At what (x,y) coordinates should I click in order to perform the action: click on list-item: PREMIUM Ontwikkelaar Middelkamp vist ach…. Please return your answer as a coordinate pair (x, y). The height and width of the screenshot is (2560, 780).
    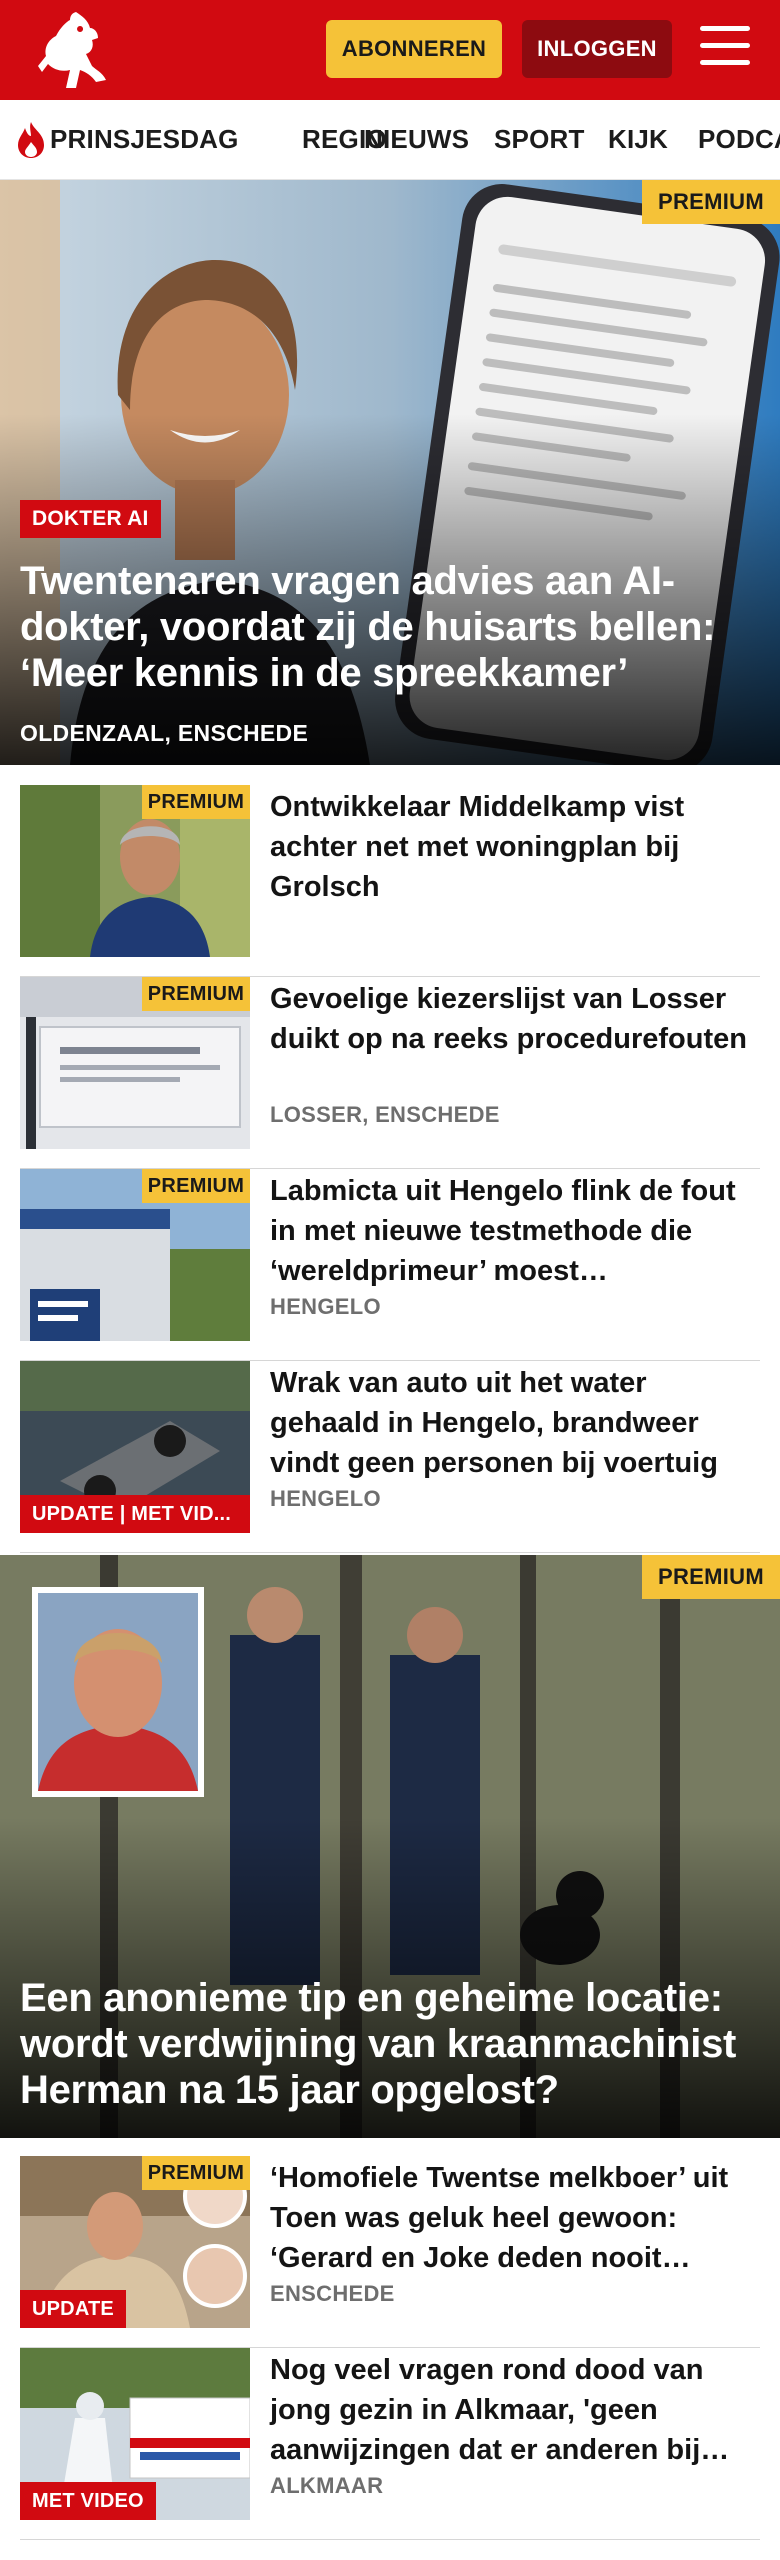
    Looking at the image, I should click on (390, 881).